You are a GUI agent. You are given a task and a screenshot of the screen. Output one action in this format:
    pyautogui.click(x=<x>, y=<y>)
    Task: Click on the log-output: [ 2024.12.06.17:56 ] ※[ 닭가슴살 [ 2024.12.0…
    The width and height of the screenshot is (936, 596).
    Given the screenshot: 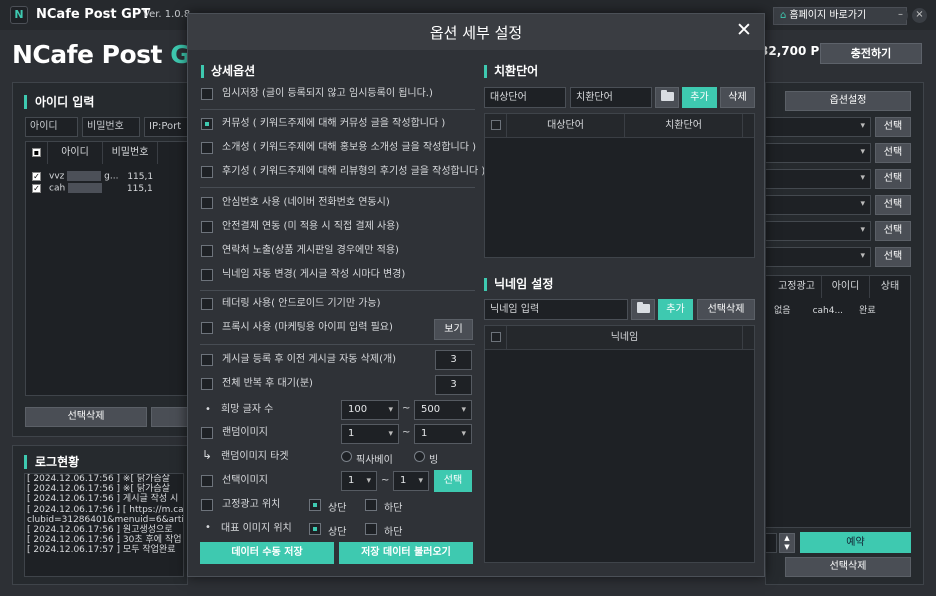 What is the action you would take?
    pyautogui.click(x=104, y=525)
    